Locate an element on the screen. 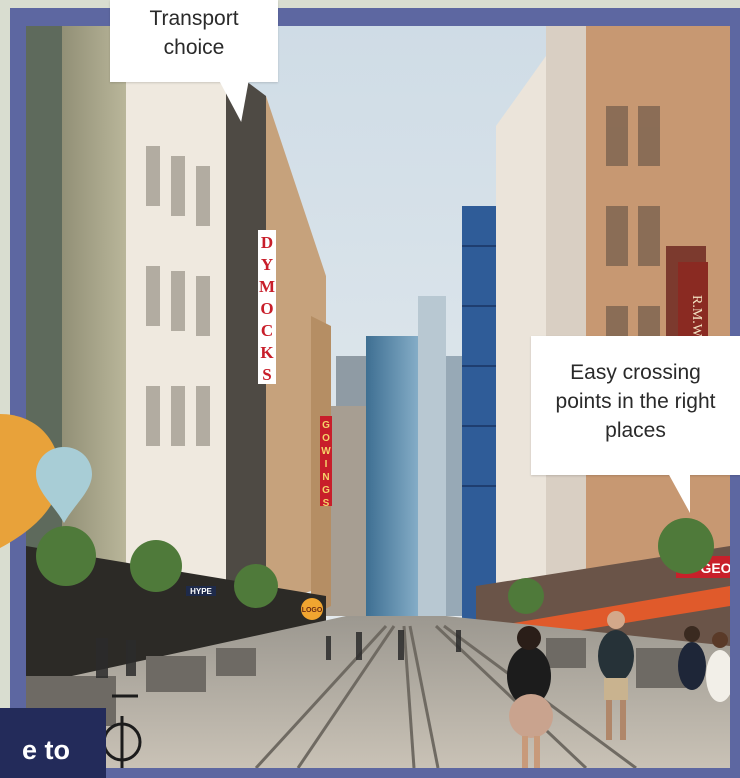 The height and width of the screenshot is (778, 740). callout-crossing-text: Easy crossing points in the right places is located at coordinates (635, 401).